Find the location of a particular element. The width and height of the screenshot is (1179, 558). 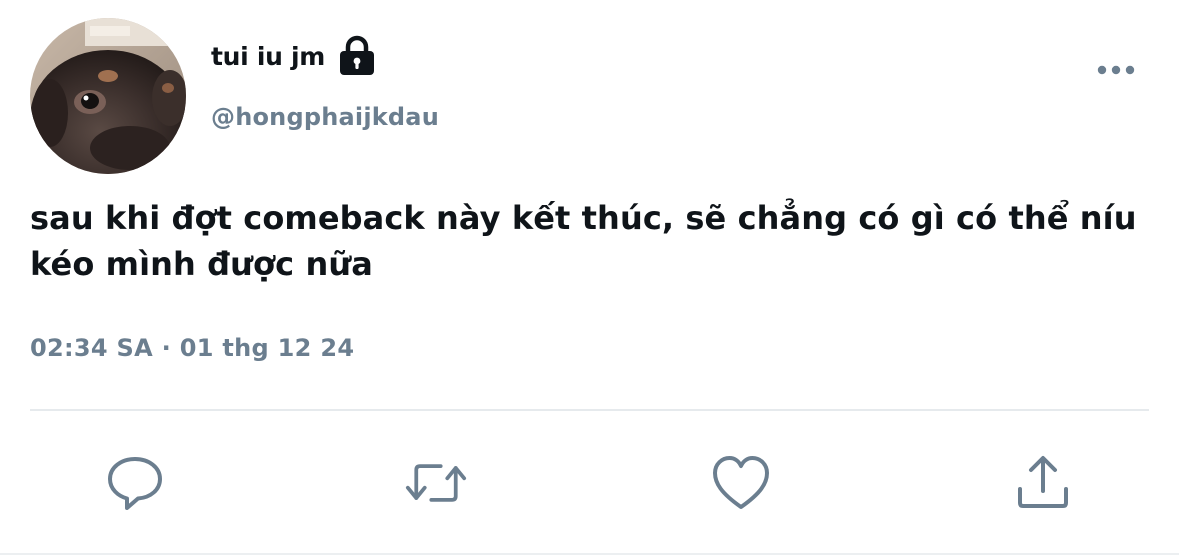

display-name-row: tui iu jm is located at coordinates (294, 56).